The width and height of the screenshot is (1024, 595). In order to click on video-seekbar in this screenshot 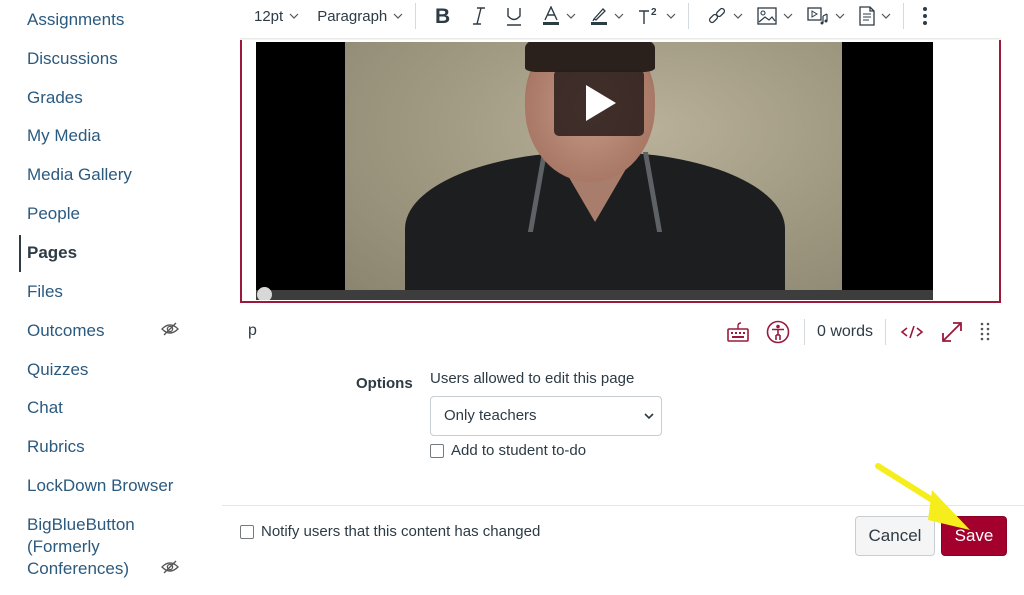, I will do `click(594, 293)`.